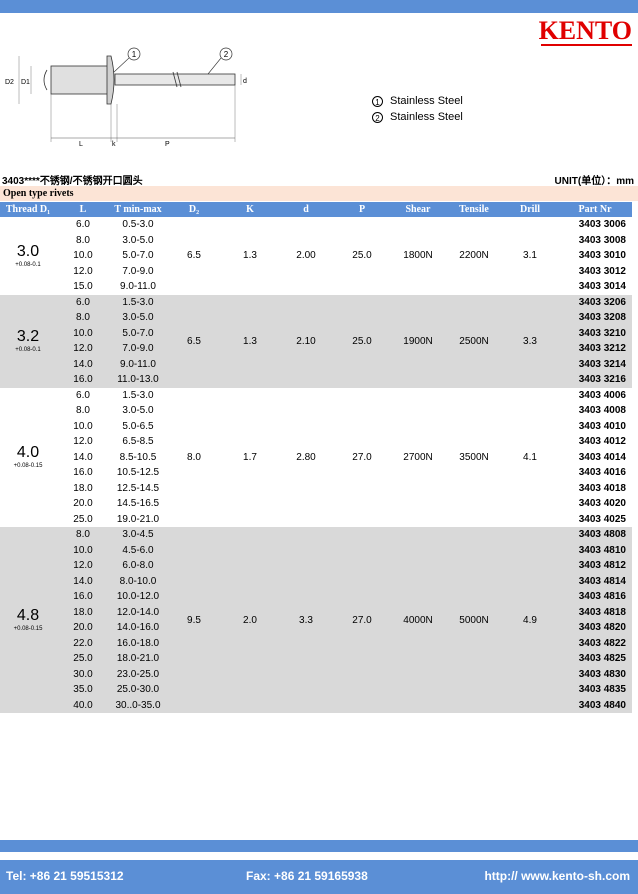 The height and width of the screenshot is (894, 638). Describe the element at coordinates (126, 97) in the screenshot. I see `rivet-drawing: 1 2 D2 D1 d L k P` at that location.